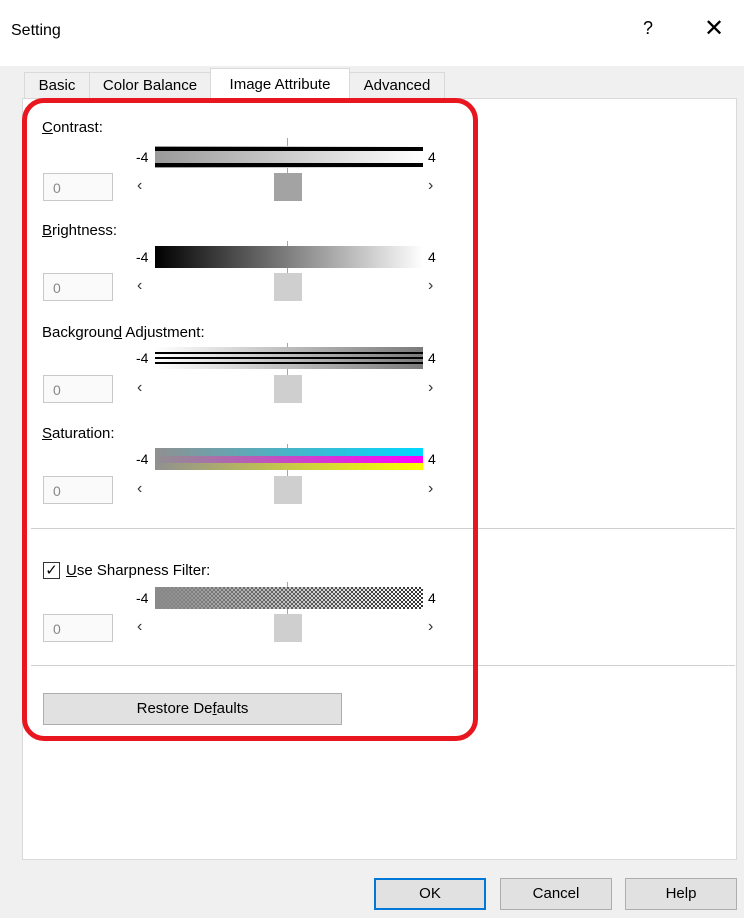 This screenshot has height=918, width=744. Describe the element at coordinates (432, 157) in the screenshot. I see `contrast-max-label: 4` at that location.